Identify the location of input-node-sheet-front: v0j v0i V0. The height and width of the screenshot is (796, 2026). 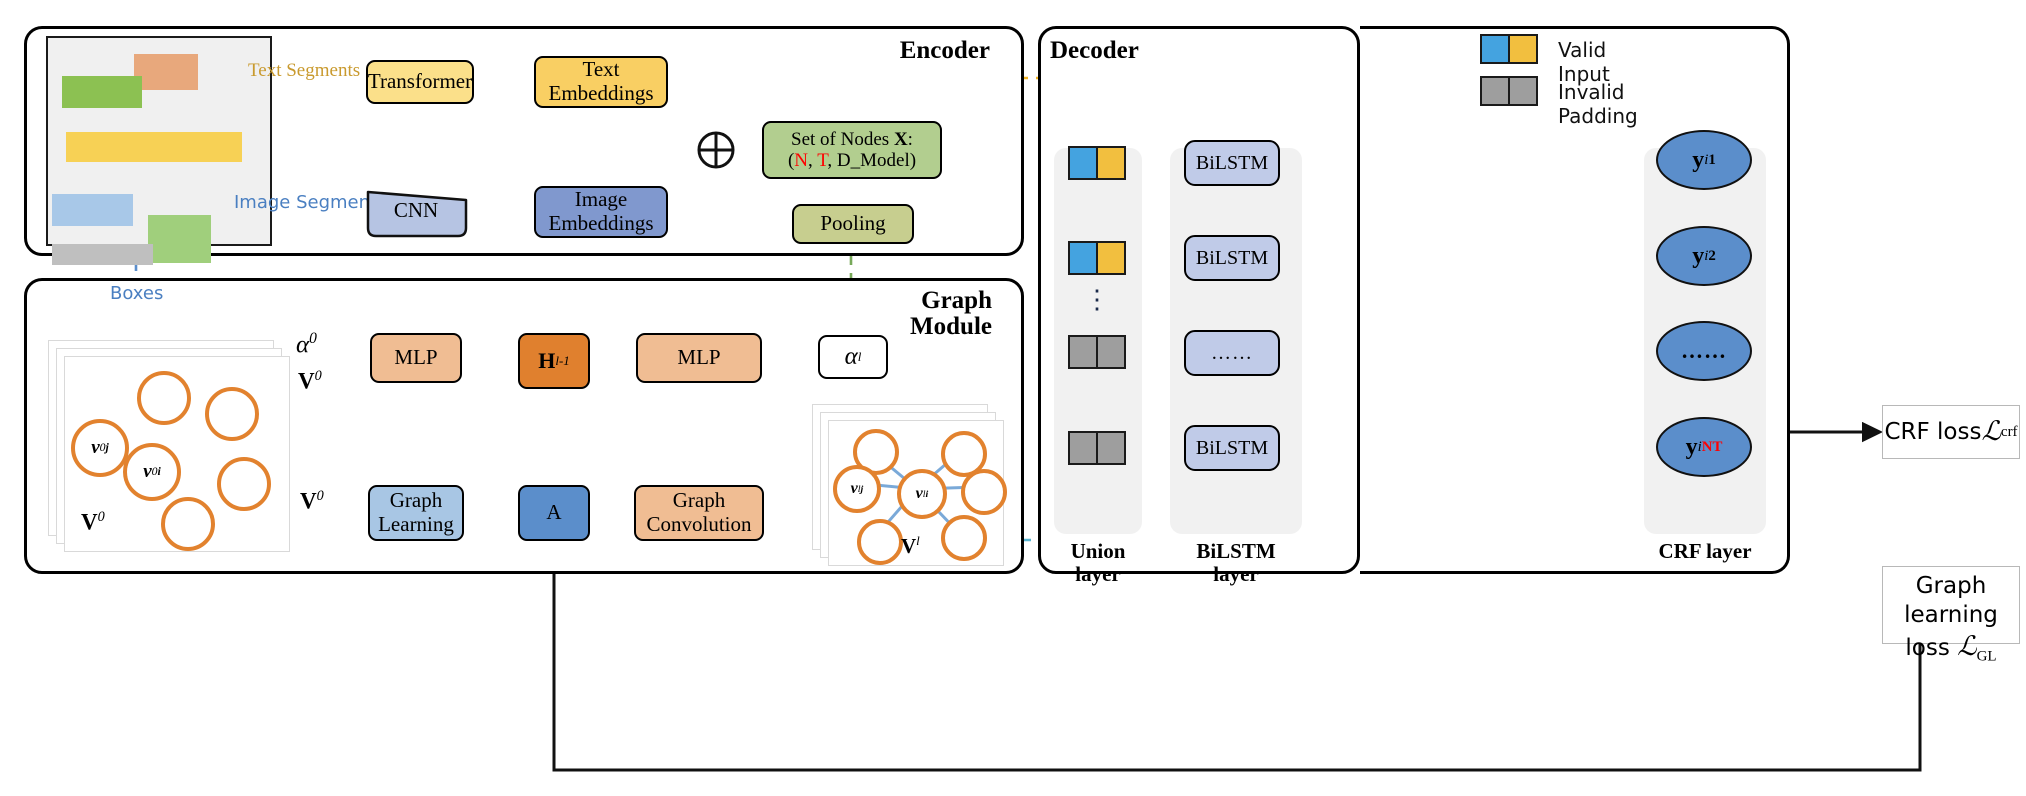
(177, 454).